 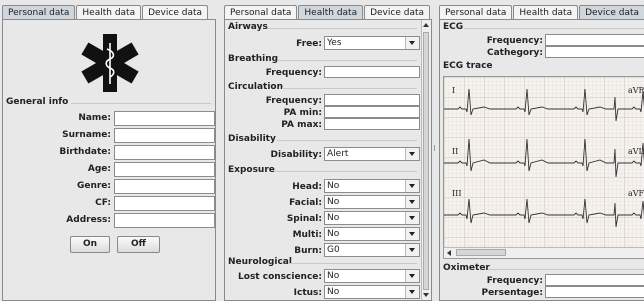 What do you see at coordinates (280, 277) in the screenshot?
I see `lost-conscience-label: Lost conscience:` at bounding box center [280, 277].